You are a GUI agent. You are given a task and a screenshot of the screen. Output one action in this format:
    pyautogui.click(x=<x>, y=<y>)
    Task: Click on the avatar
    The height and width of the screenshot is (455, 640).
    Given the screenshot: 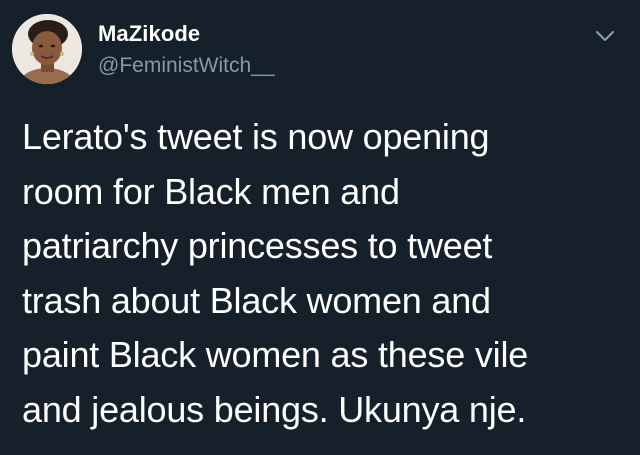 What is the action you would take?
    pyautogui.click(x=47, y=49)
    